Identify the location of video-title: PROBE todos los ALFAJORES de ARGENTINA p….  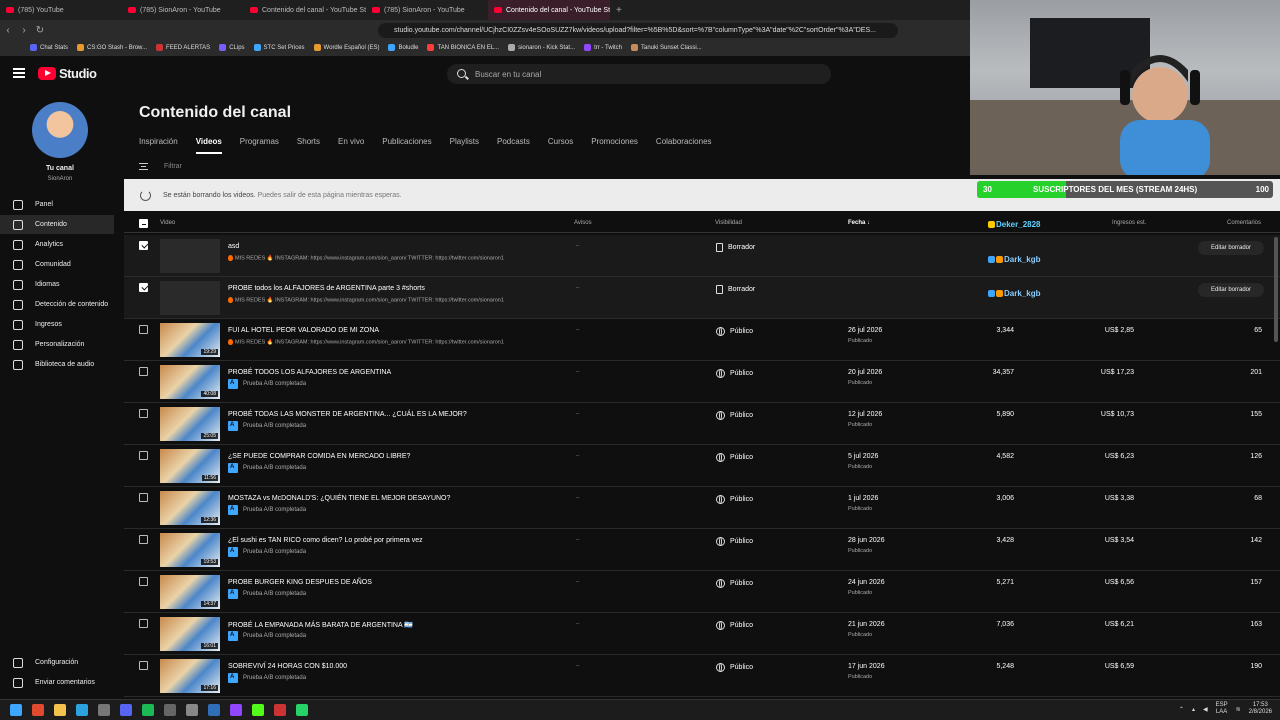
(326, 288).